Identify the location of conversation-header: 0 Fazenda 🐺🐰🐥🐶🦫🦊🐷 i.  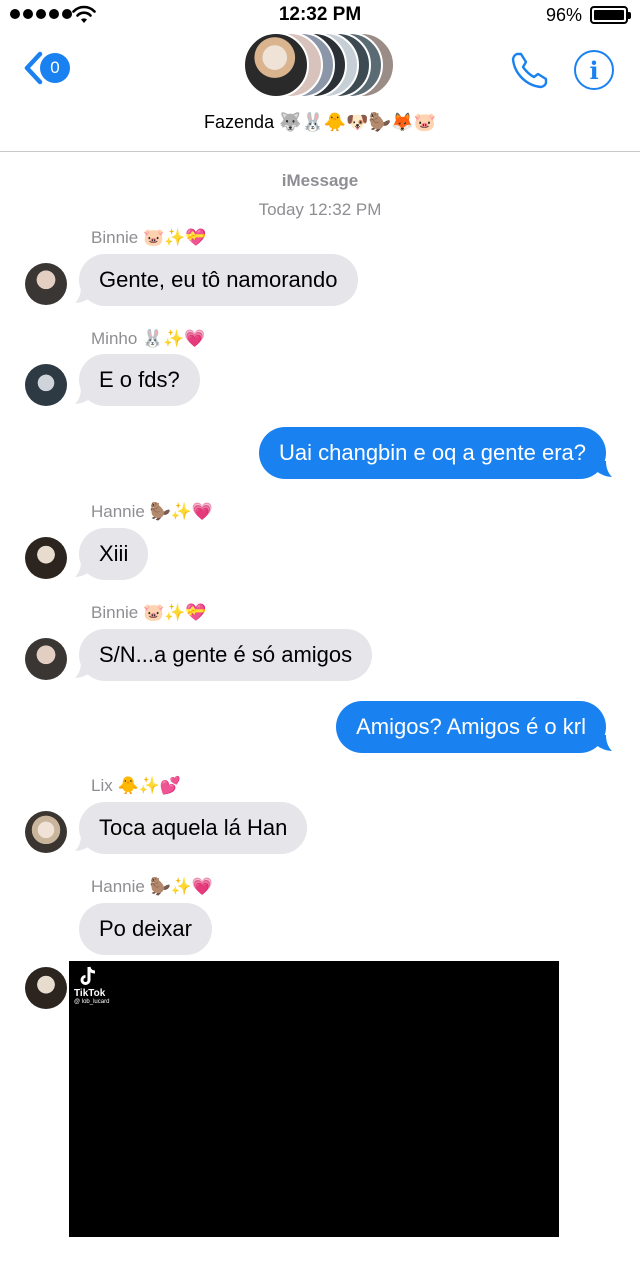
(320, 91).